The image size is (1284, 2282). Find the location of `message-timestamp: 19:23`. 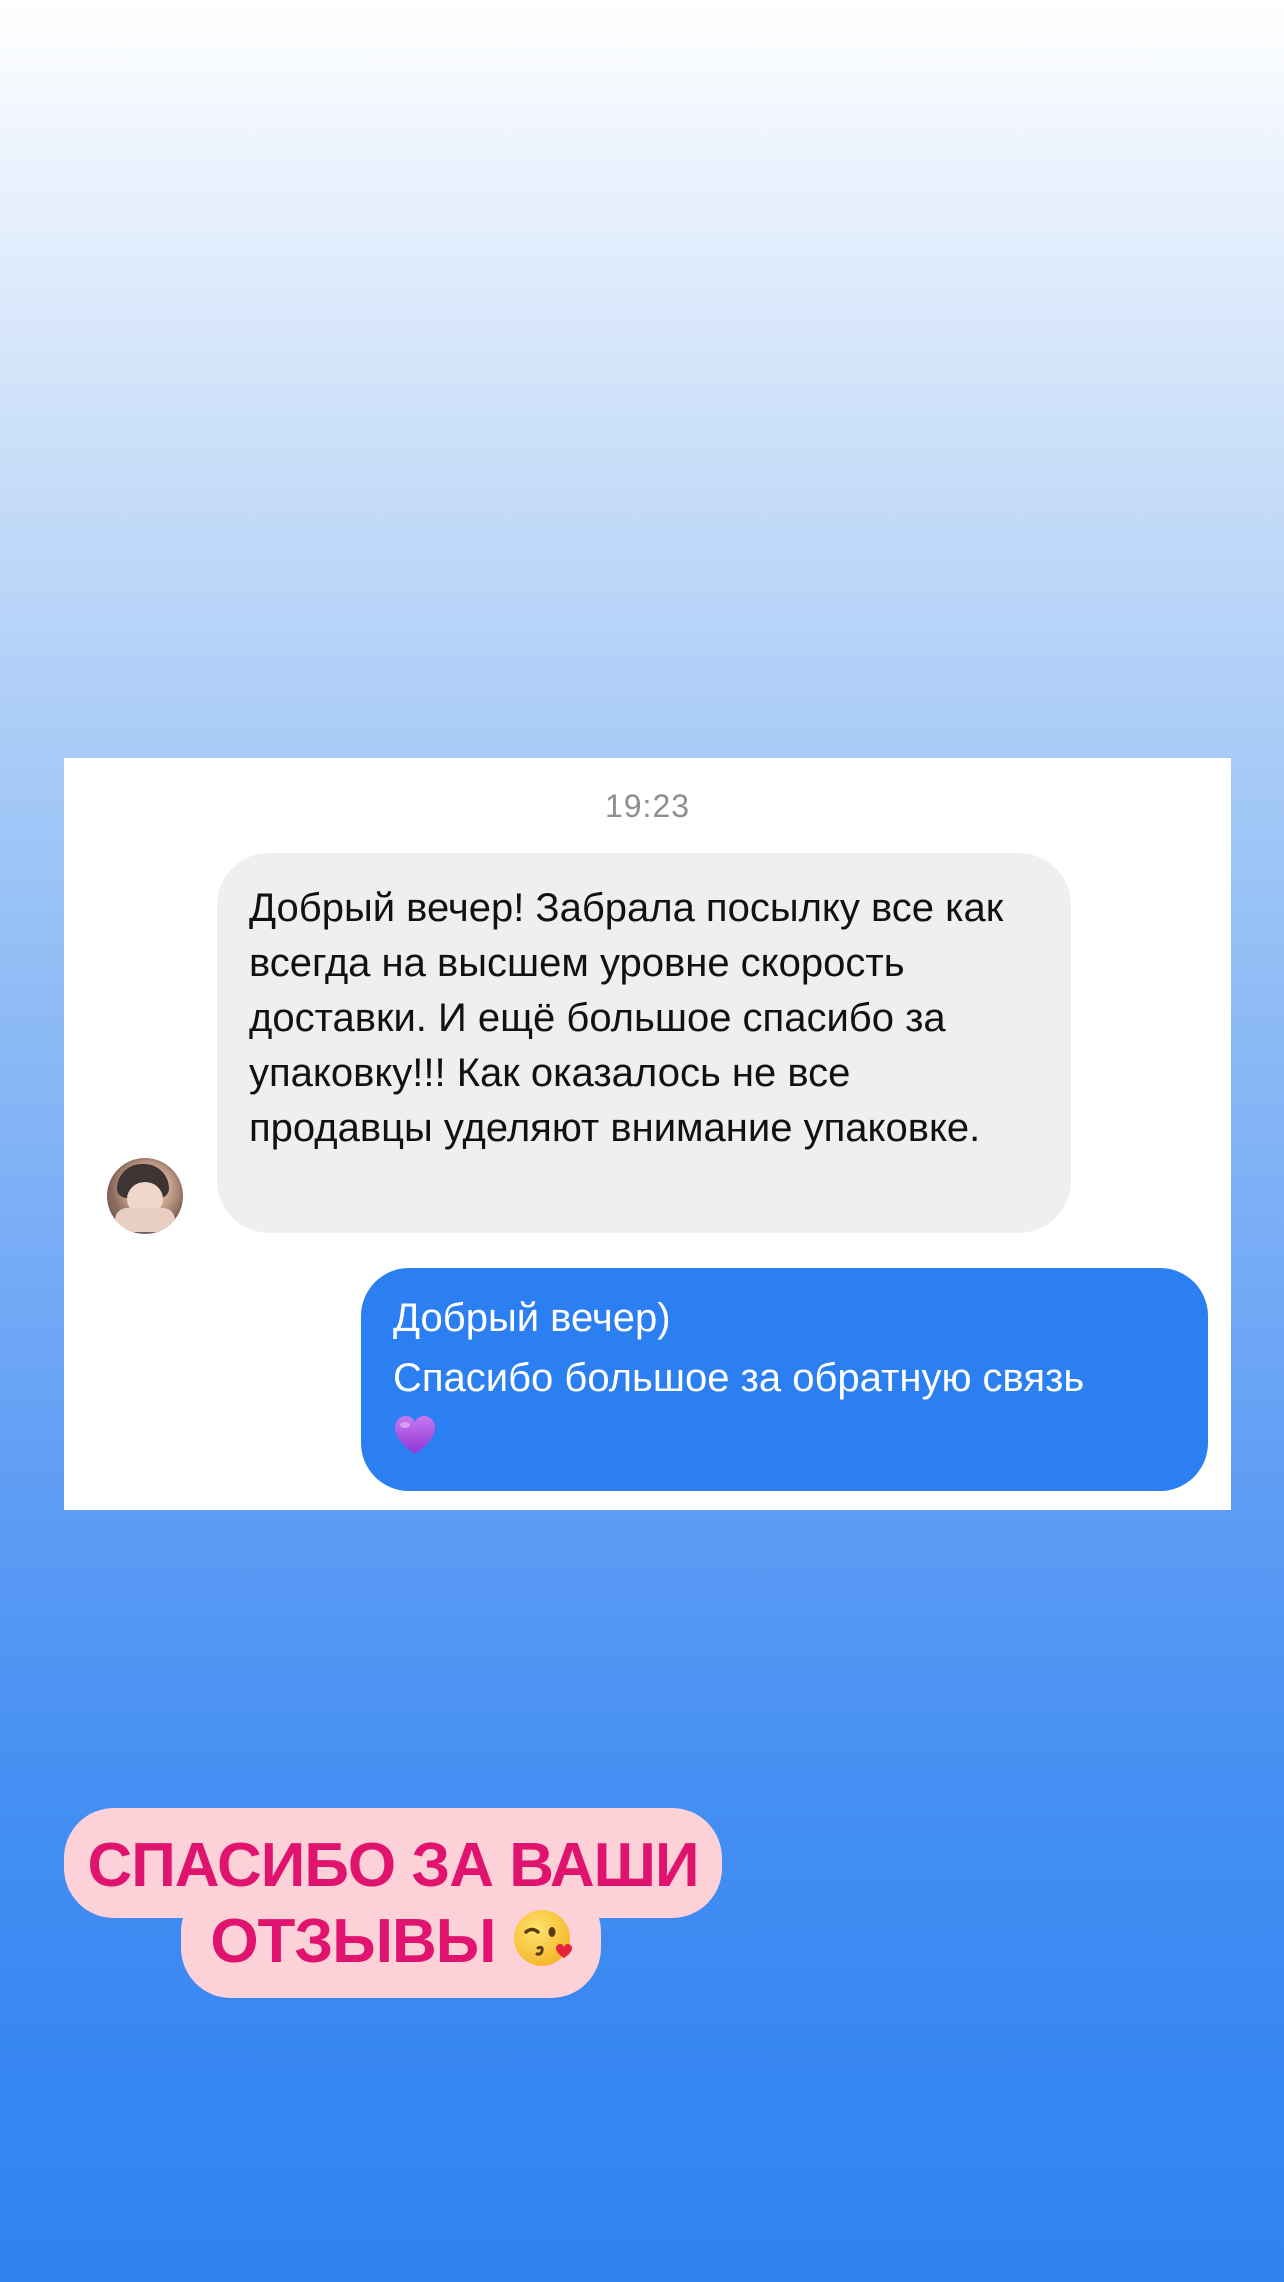

message-timestamp: 19:23 is located at coordinates (647, 806).